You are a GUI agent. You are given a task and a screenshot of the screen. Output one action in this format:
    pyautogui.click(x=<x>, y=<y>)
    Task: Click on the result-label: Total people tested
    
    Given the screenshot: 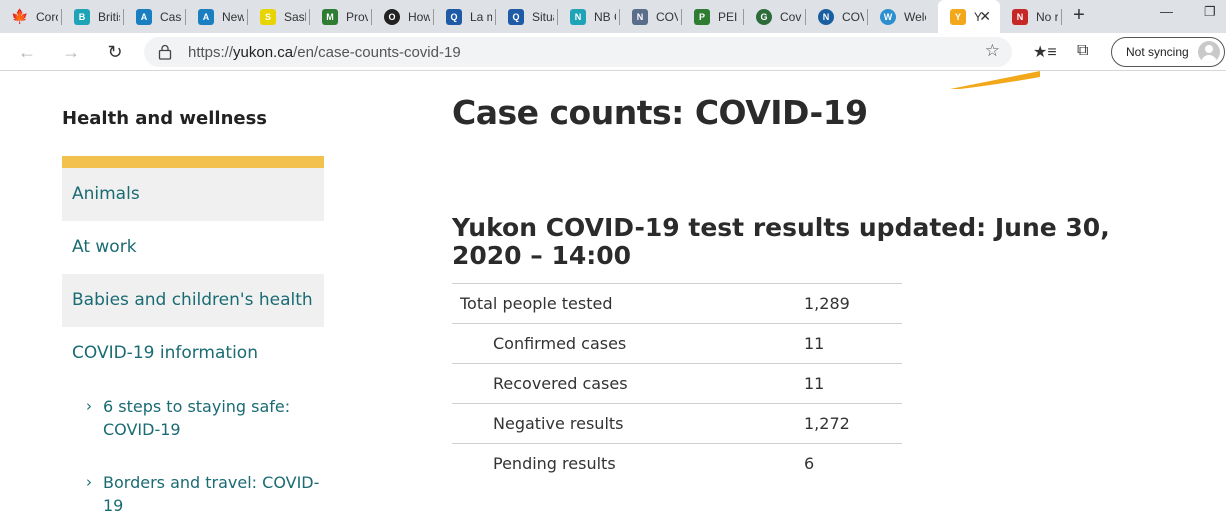 What is the action you would take?
    pyautogui.click(x=628, y=303)
    